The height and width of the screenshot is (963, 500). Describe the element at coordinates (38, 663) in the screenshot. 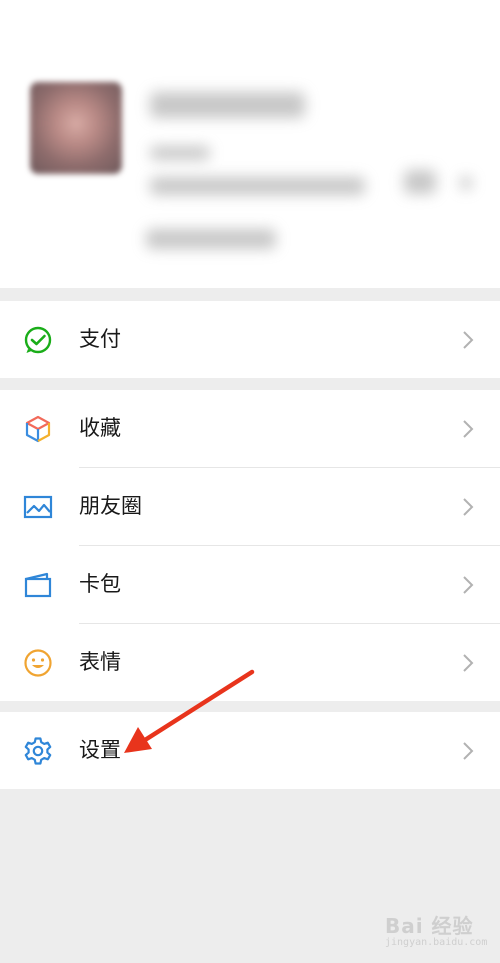

I see `sticker-face-icon` at that location.